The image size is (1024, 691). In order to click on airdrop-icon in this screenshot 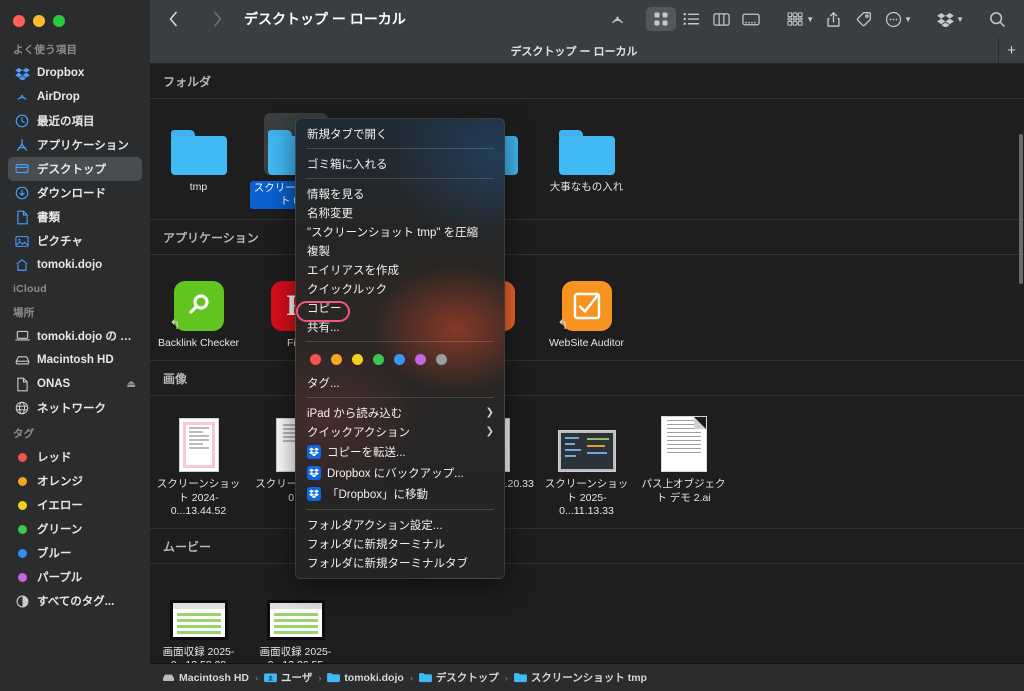, I will do `click(617, 19)`.